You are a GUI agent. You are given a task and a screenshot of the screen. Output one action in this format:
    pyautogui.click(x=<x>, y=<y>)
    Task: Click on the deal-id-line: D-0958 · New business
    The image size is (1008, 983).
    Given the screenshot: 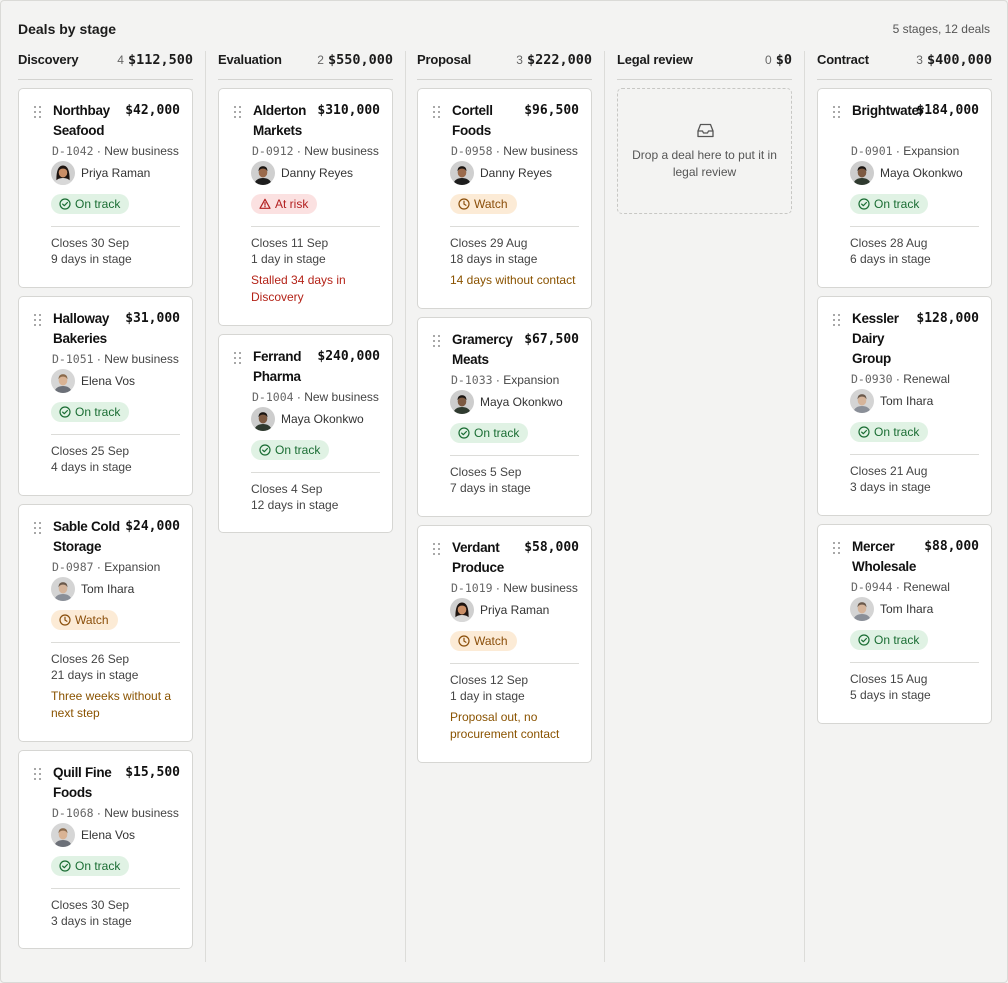 What is the action you would take?
    pyautogui.click(x=514, y=151)
    